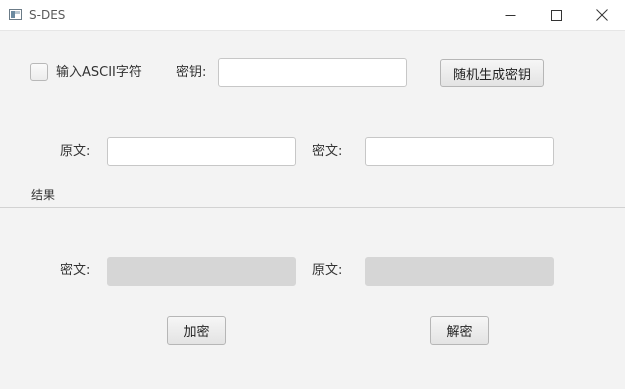 The height and width of the screenshot is (389, 625). What do you see at coordinates (459, 271) in the screenshot?
I see `result-plaintext-field` at bounding box center [459, 271].